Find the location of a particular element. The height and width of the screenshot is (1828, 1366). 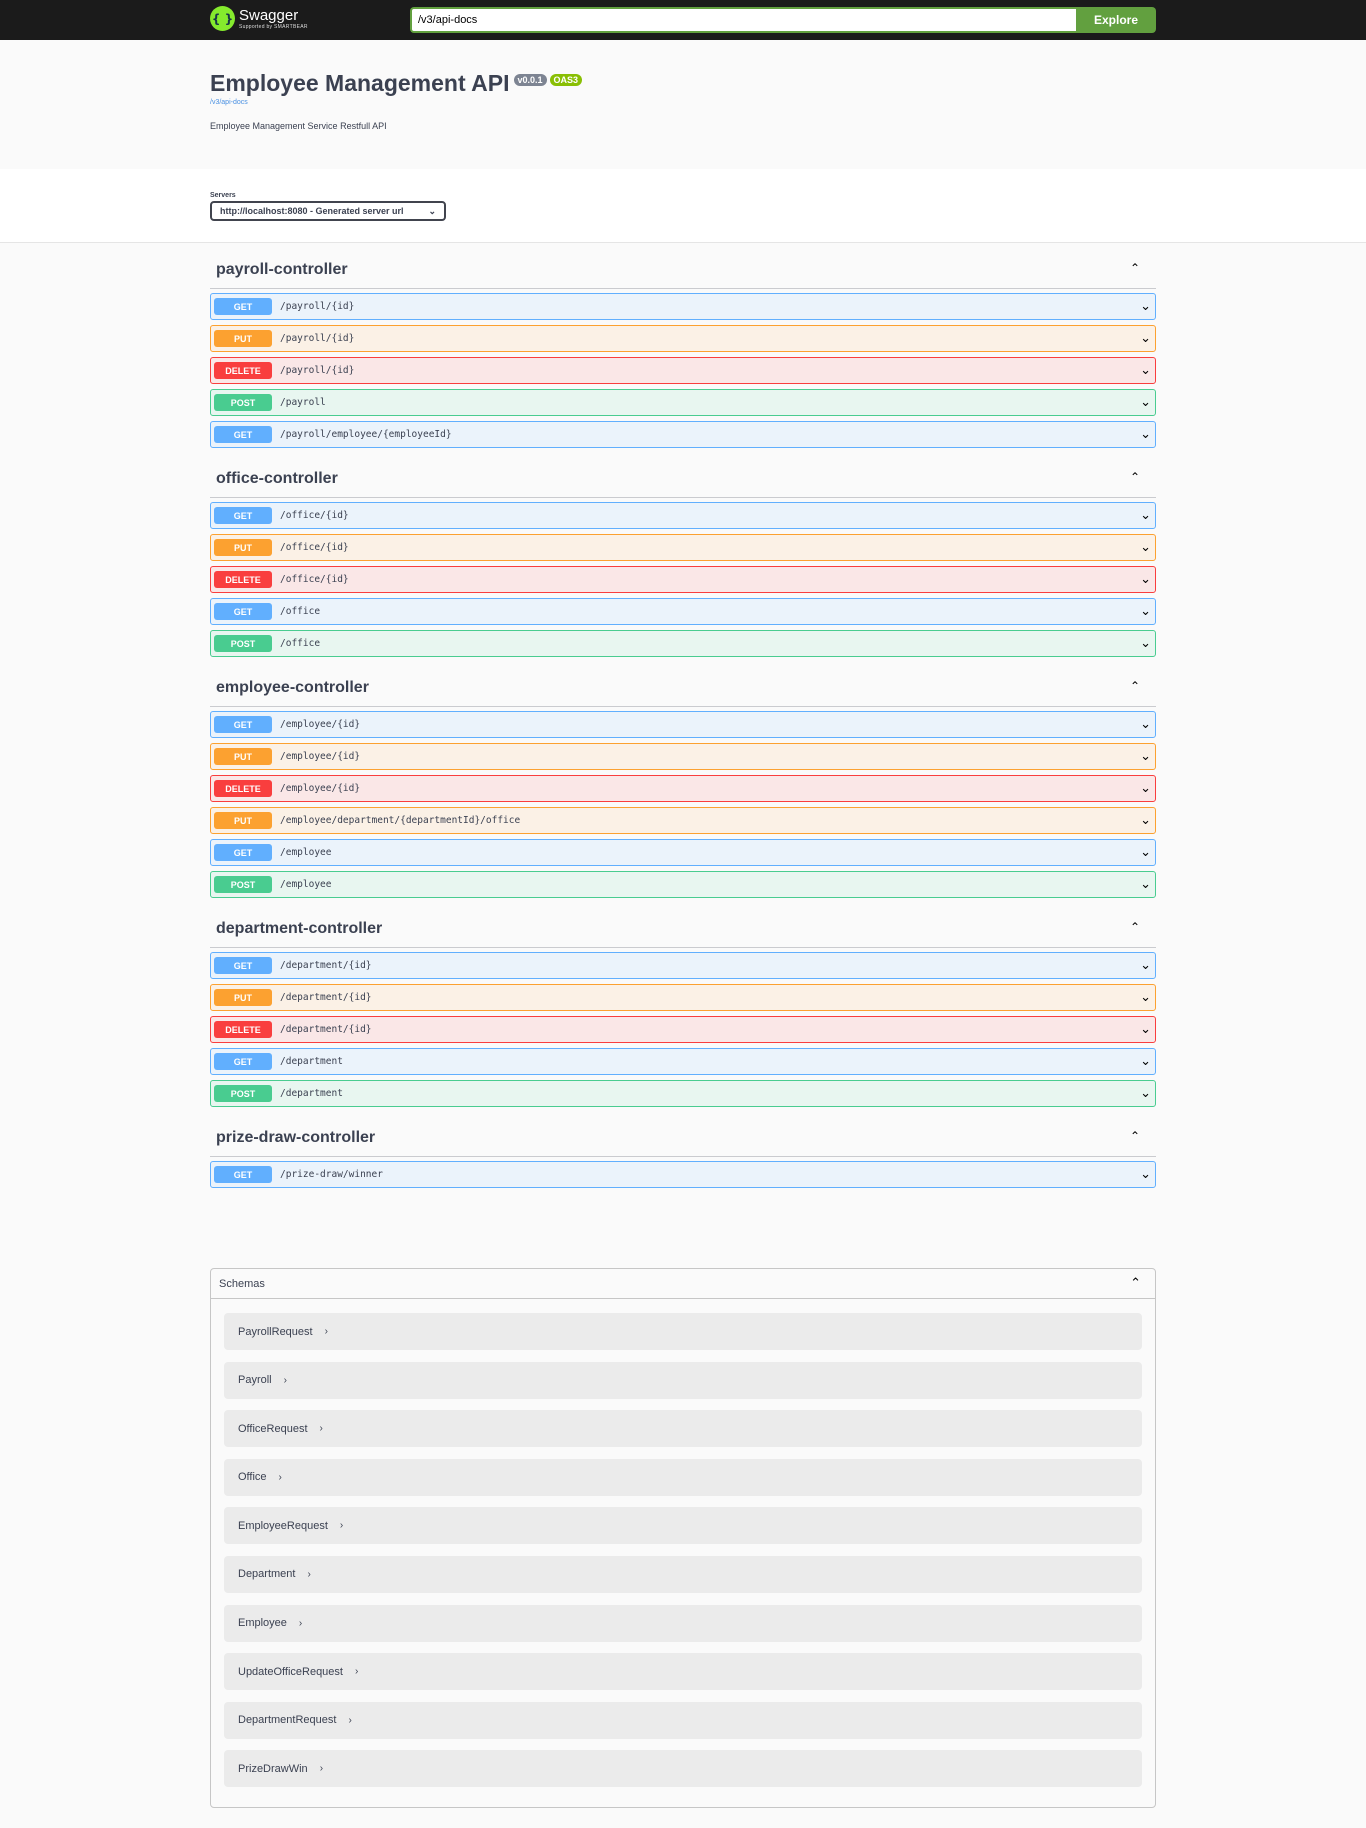

schema-item: OfficeRequest › is located at coordinates (683, 1429).